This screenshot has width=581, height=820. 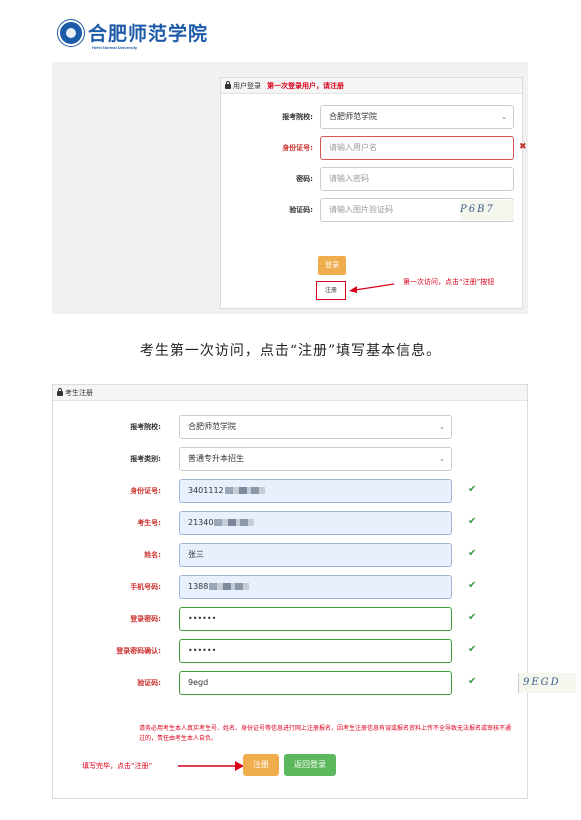 What do you see at coordinates (148, 34) in the screenshot?
I see `university-name: 合肥师范学院` at bounding box center [148, 34].